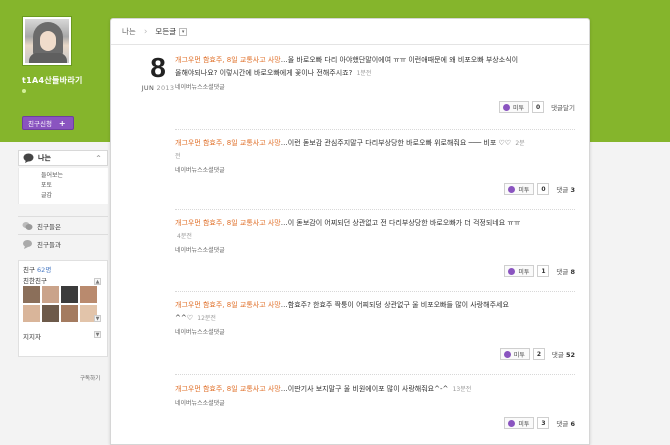 The width and height of the screenshot is (670, 445). What do you see at coordinates (40, 124) in the screenshot?
I see `add-friend-label: 친구신청` at bounding box center [40, 124].